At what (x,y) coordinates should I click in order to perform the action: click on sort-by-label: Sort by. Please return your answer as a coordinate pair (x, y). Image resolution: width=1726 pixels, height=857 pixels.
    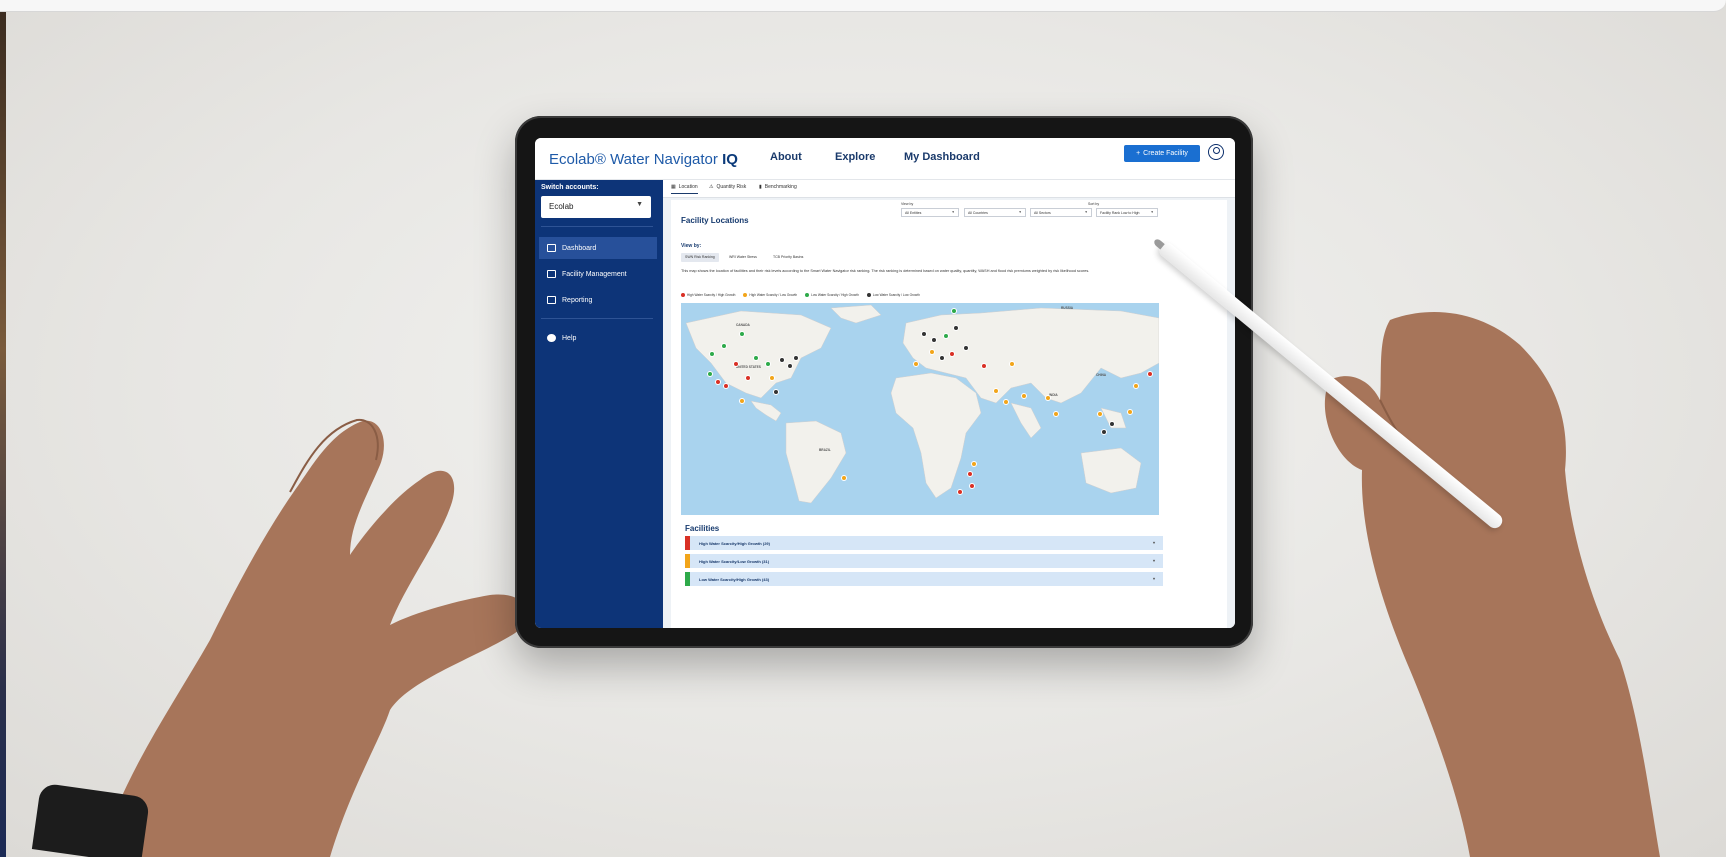
    Looking at the image, I should click on (1094, 204).